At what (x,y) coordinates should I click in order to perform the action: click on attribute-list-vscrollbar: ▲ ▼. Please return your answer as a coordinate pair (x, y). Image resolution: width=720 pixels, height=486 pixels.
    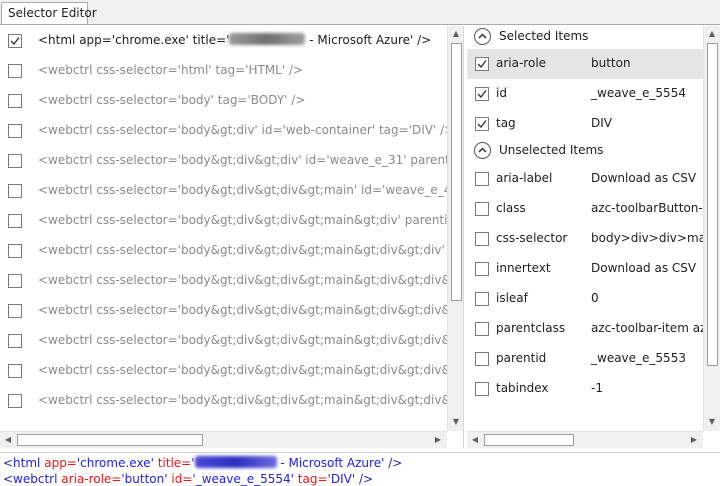
    Looking at the image, I should click on (711, 228).